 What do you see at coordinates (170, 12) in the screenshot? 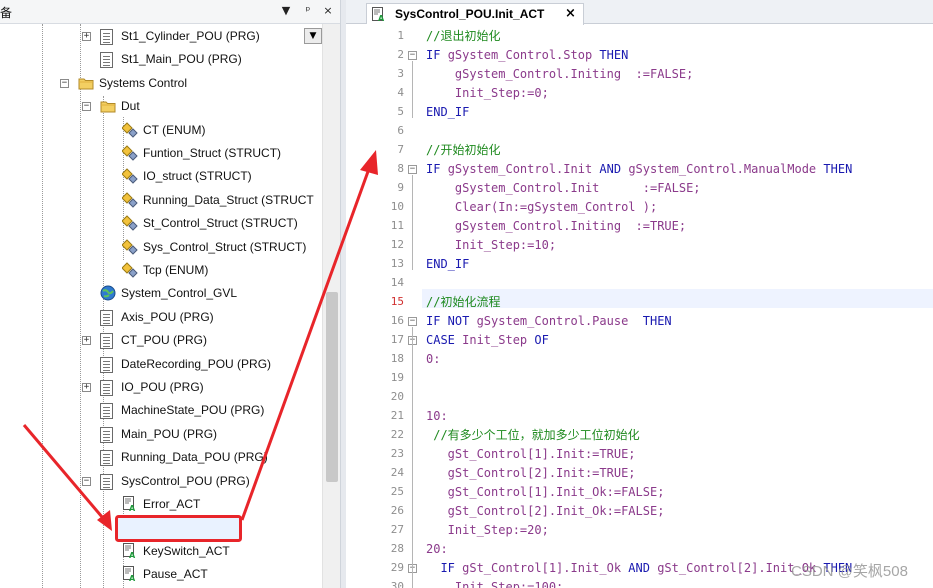
I see `device-panel-header: 备 ▼ ᵖ ×` at bounding box center [170, 12].